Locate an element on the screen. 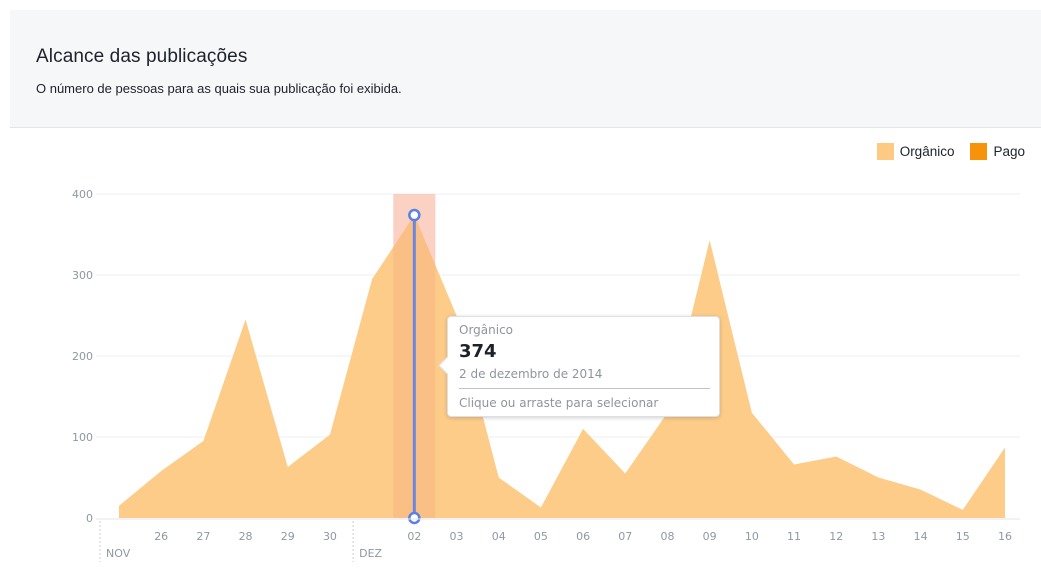 The image size is (1041, 570). chart-legend: Orgânico Pago is located at coordinates (946, 151).